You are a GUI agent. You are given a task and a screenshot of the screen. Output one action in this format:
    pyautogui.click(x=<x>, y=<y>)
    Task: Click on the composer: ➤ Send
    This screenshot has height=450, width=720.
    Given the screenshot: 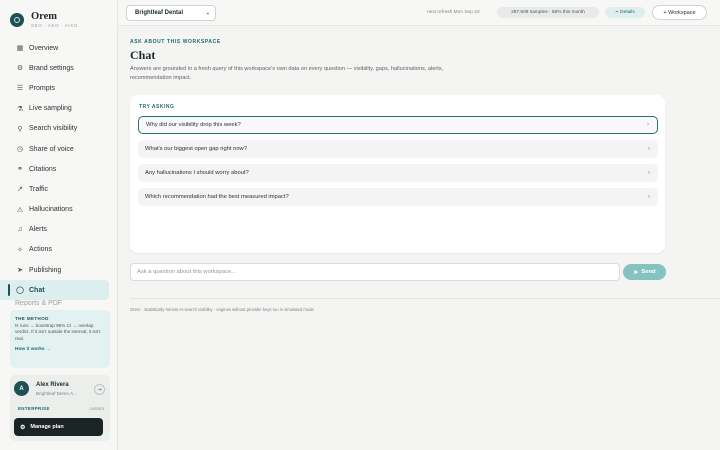 What is the action you would take?
    pyautogui.click(x=398, y=272)
    